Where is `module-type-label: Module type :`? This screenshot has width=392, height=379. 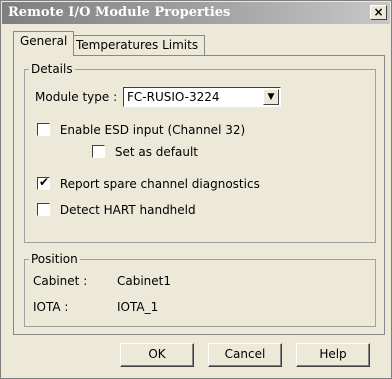 module-type-label: Module type : is located at coordinates (76, 97).